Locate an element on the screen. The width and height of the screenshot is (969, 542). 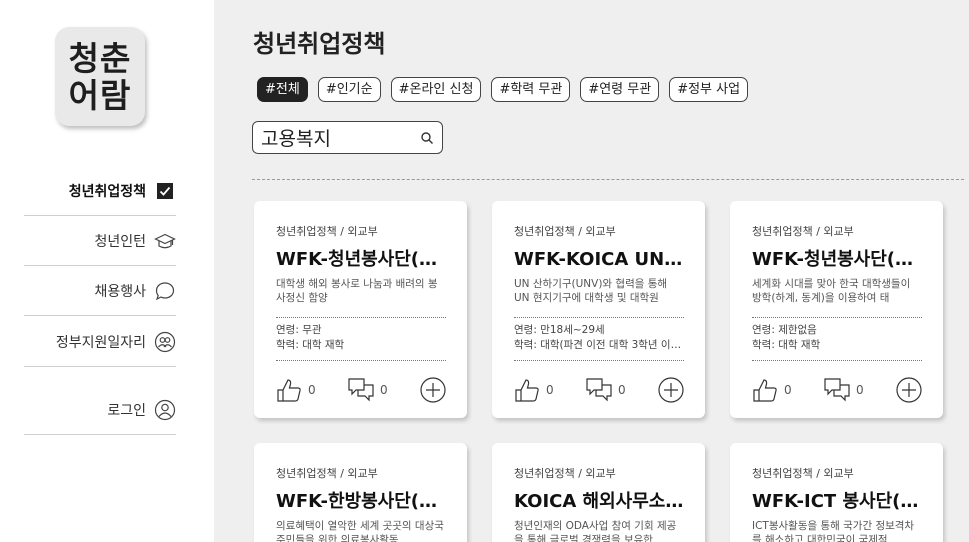
card-description: 대학생 해외 봉사로 나눔과 배려의 봉사정신 함양 is located at coordinates (357, 291).